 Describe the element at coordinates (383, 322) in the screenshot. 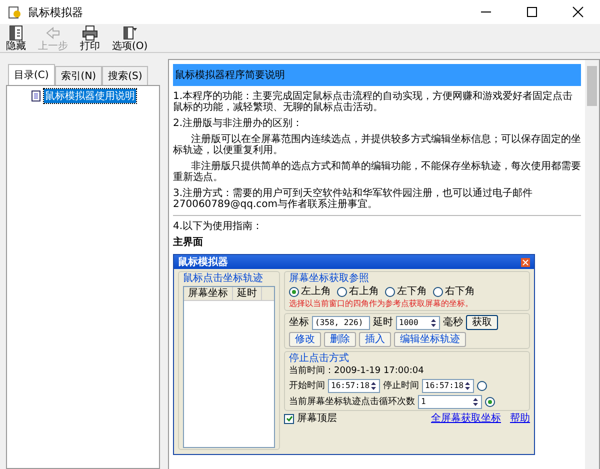

I see `field-label: 延时` at that location.